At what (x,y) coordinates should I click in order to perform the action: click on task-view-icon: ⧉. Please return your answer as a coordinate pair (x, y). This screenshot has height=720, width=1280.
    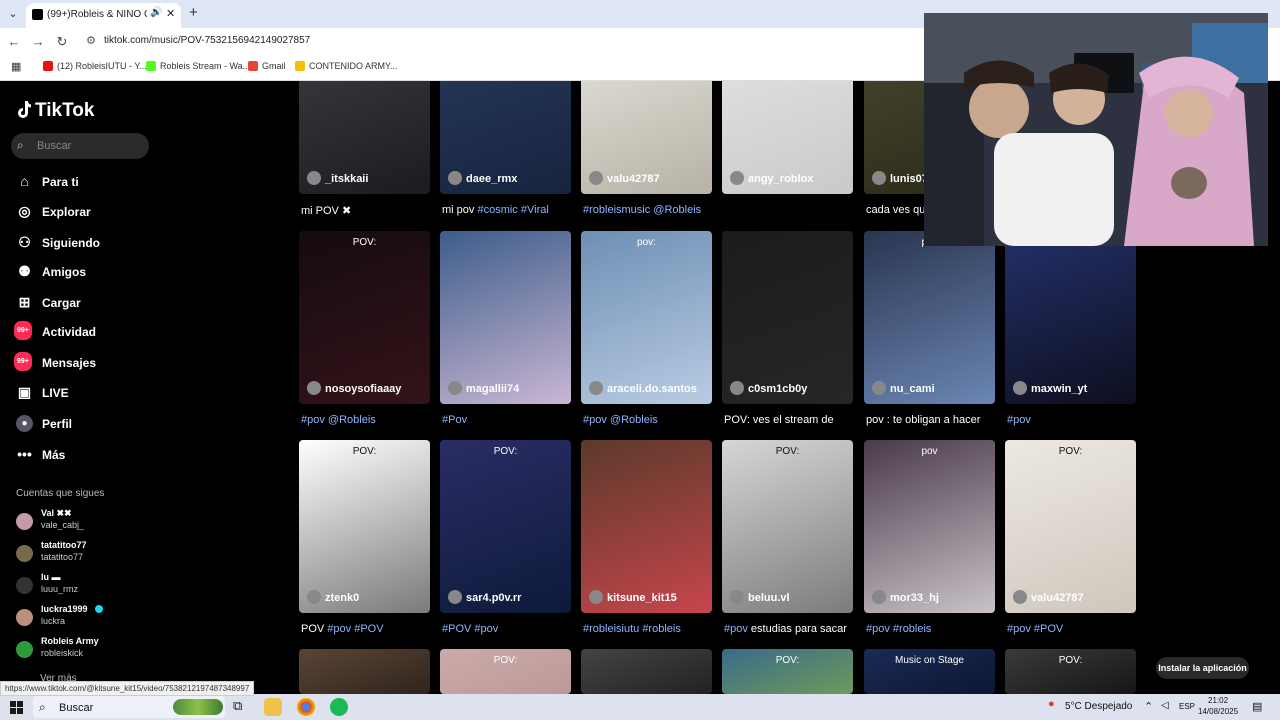
    Looking at the image, I should click on (237, 706).